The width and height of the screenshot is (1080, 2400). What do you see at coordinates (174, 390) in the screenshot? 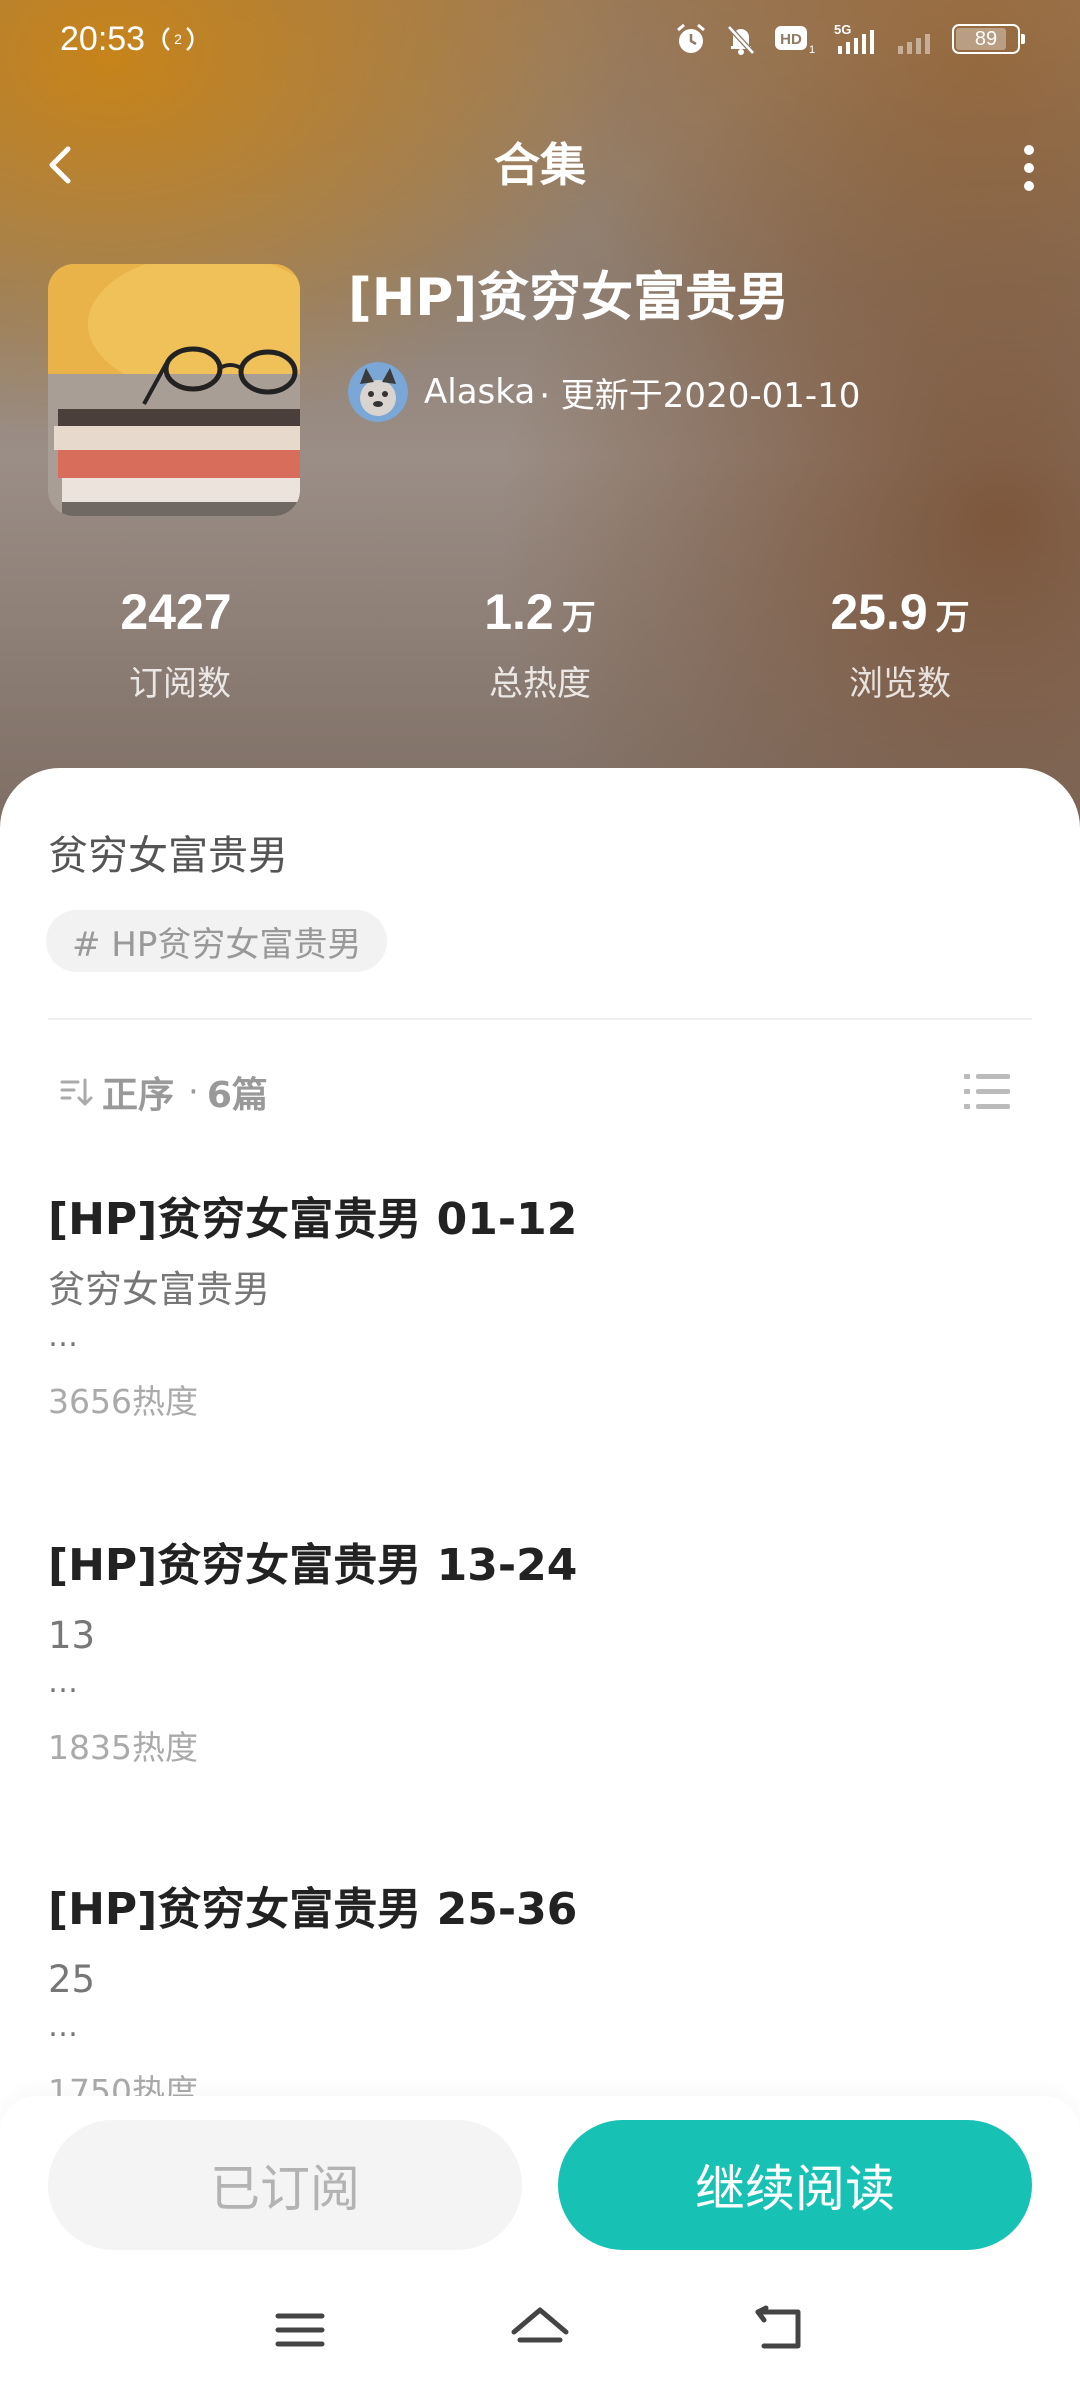
I see `collection-cover-image` at bounding box center [174, 390].